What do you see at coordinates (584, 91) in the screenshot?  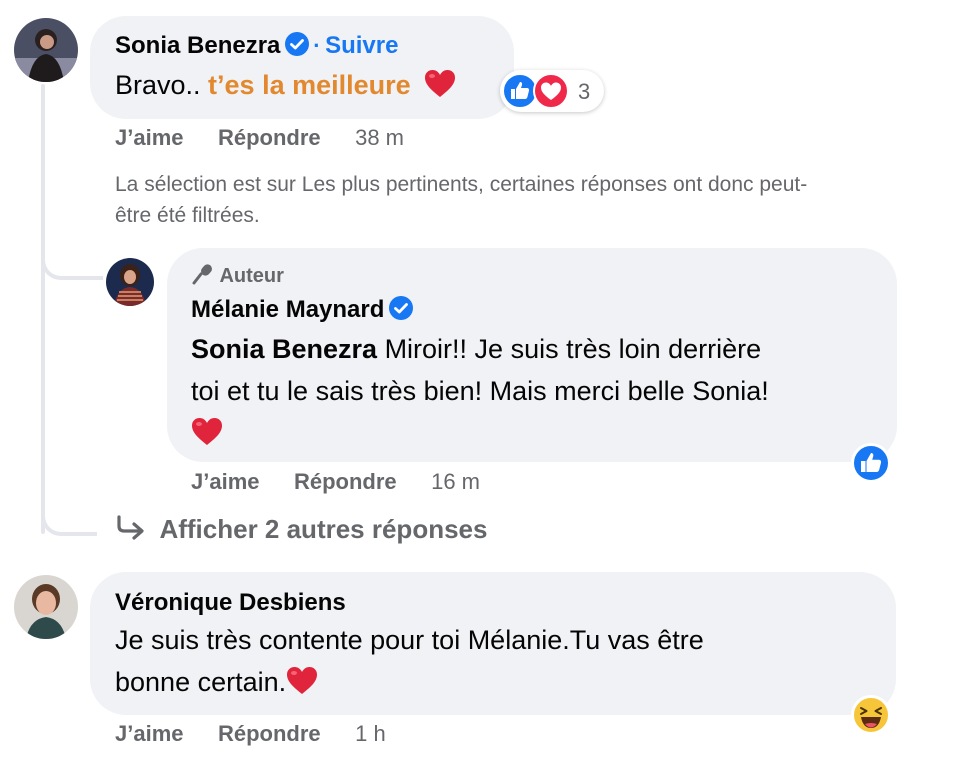 I see `reaction-count: 3` at bounding box center [584, 91].